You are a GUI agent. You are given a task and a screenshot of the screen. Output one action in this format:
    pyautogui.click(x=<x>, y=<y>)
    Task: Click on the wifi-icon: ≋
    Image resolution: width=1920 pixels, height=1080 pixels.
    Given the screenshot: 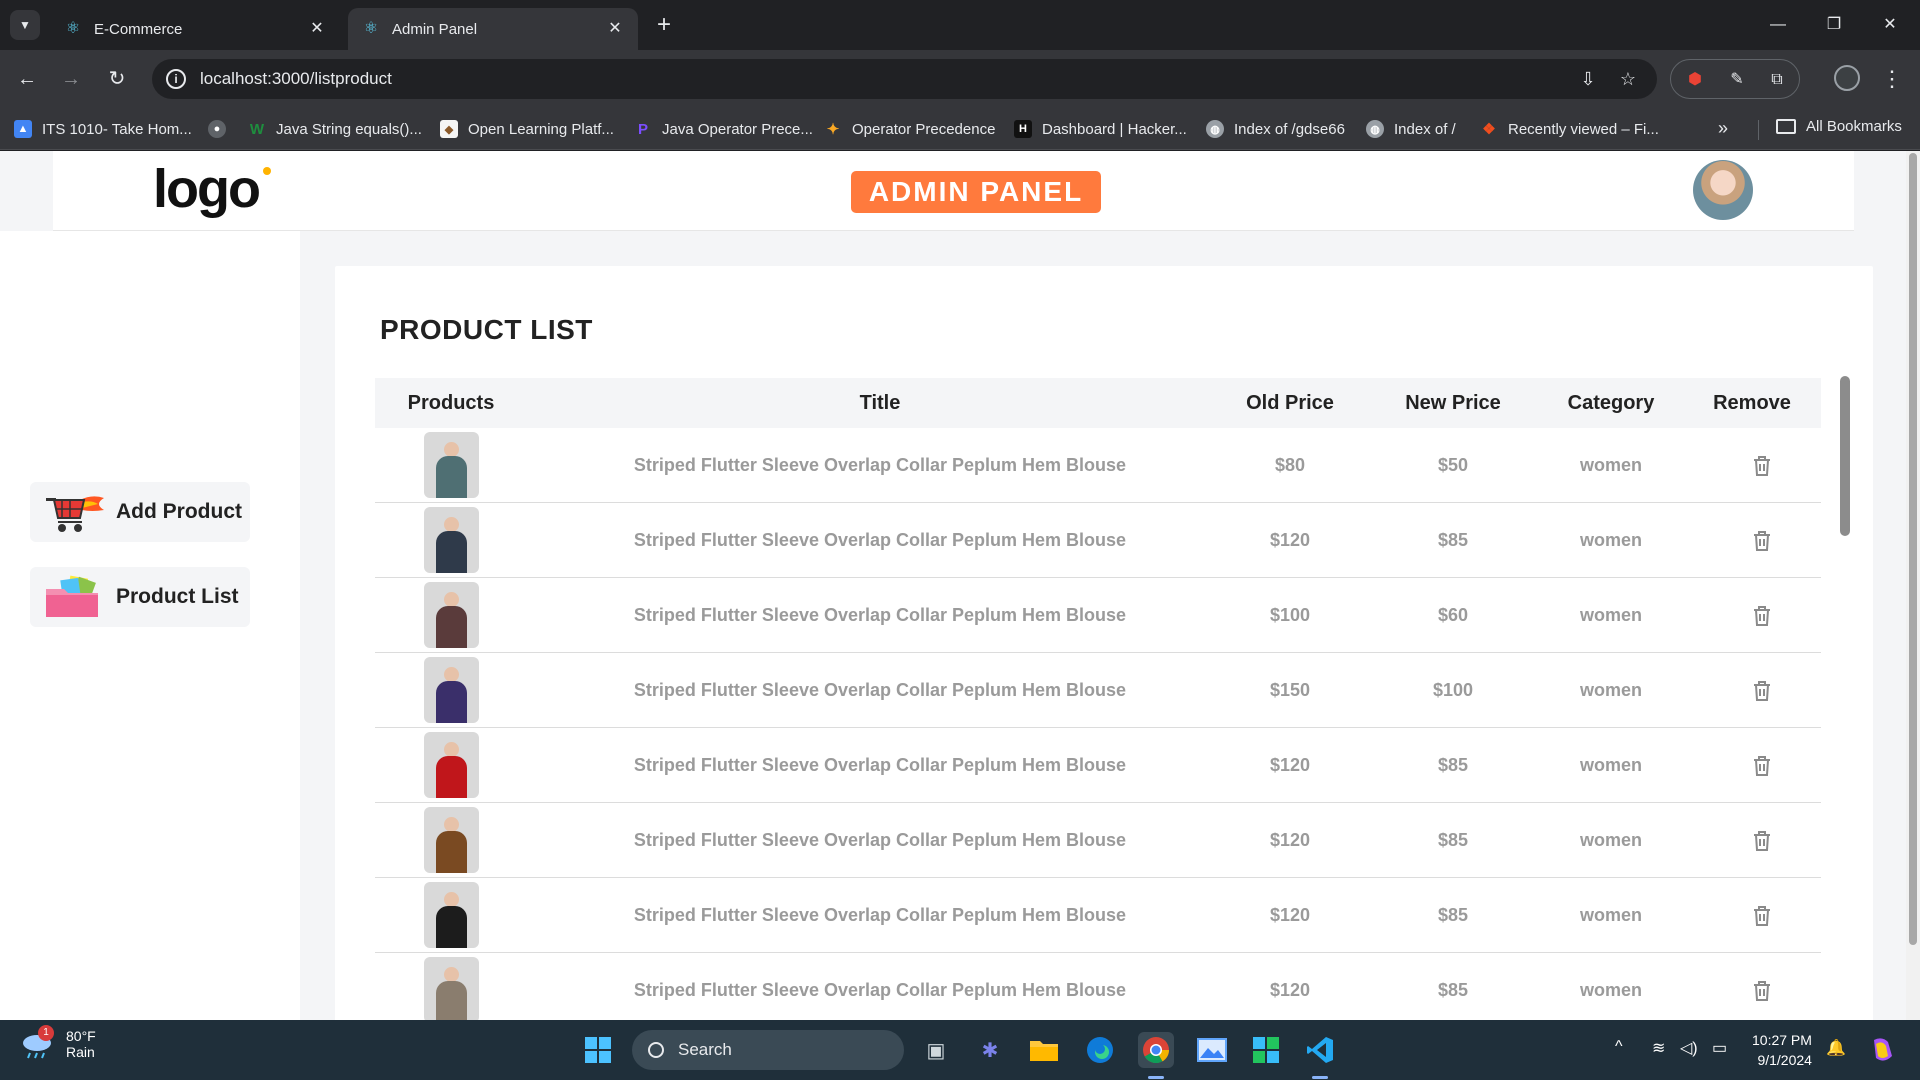 What is the action you would take?
    pyautogui.click(x=1658, y=1048)
    